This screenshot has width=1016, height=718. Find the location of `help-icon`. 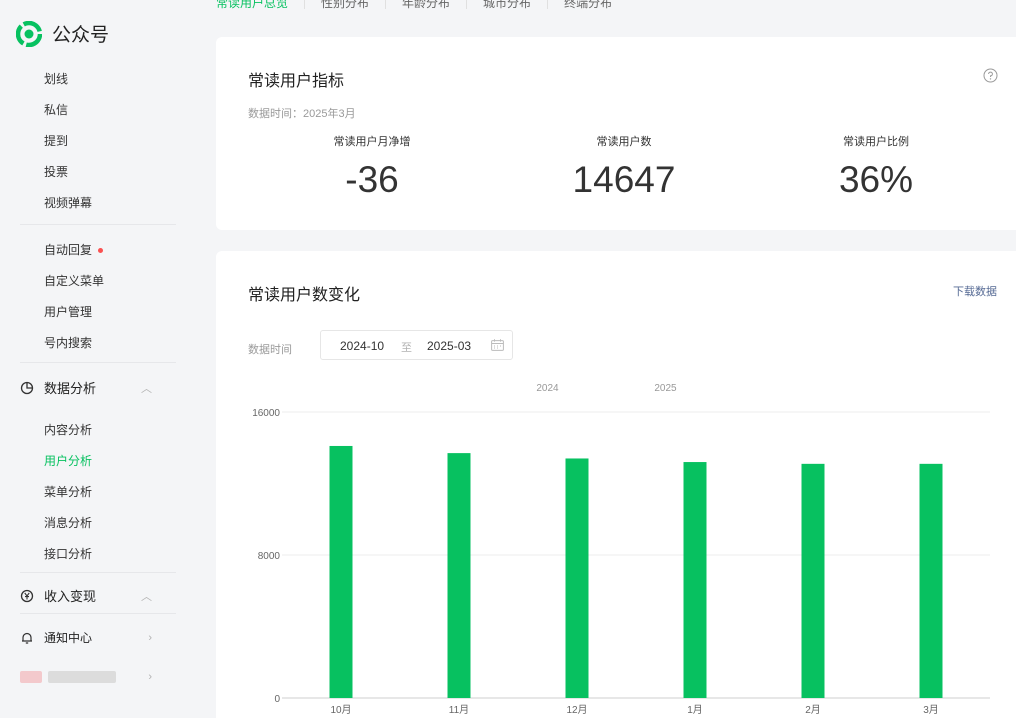

help-icon is located at coordinates (990, 75).